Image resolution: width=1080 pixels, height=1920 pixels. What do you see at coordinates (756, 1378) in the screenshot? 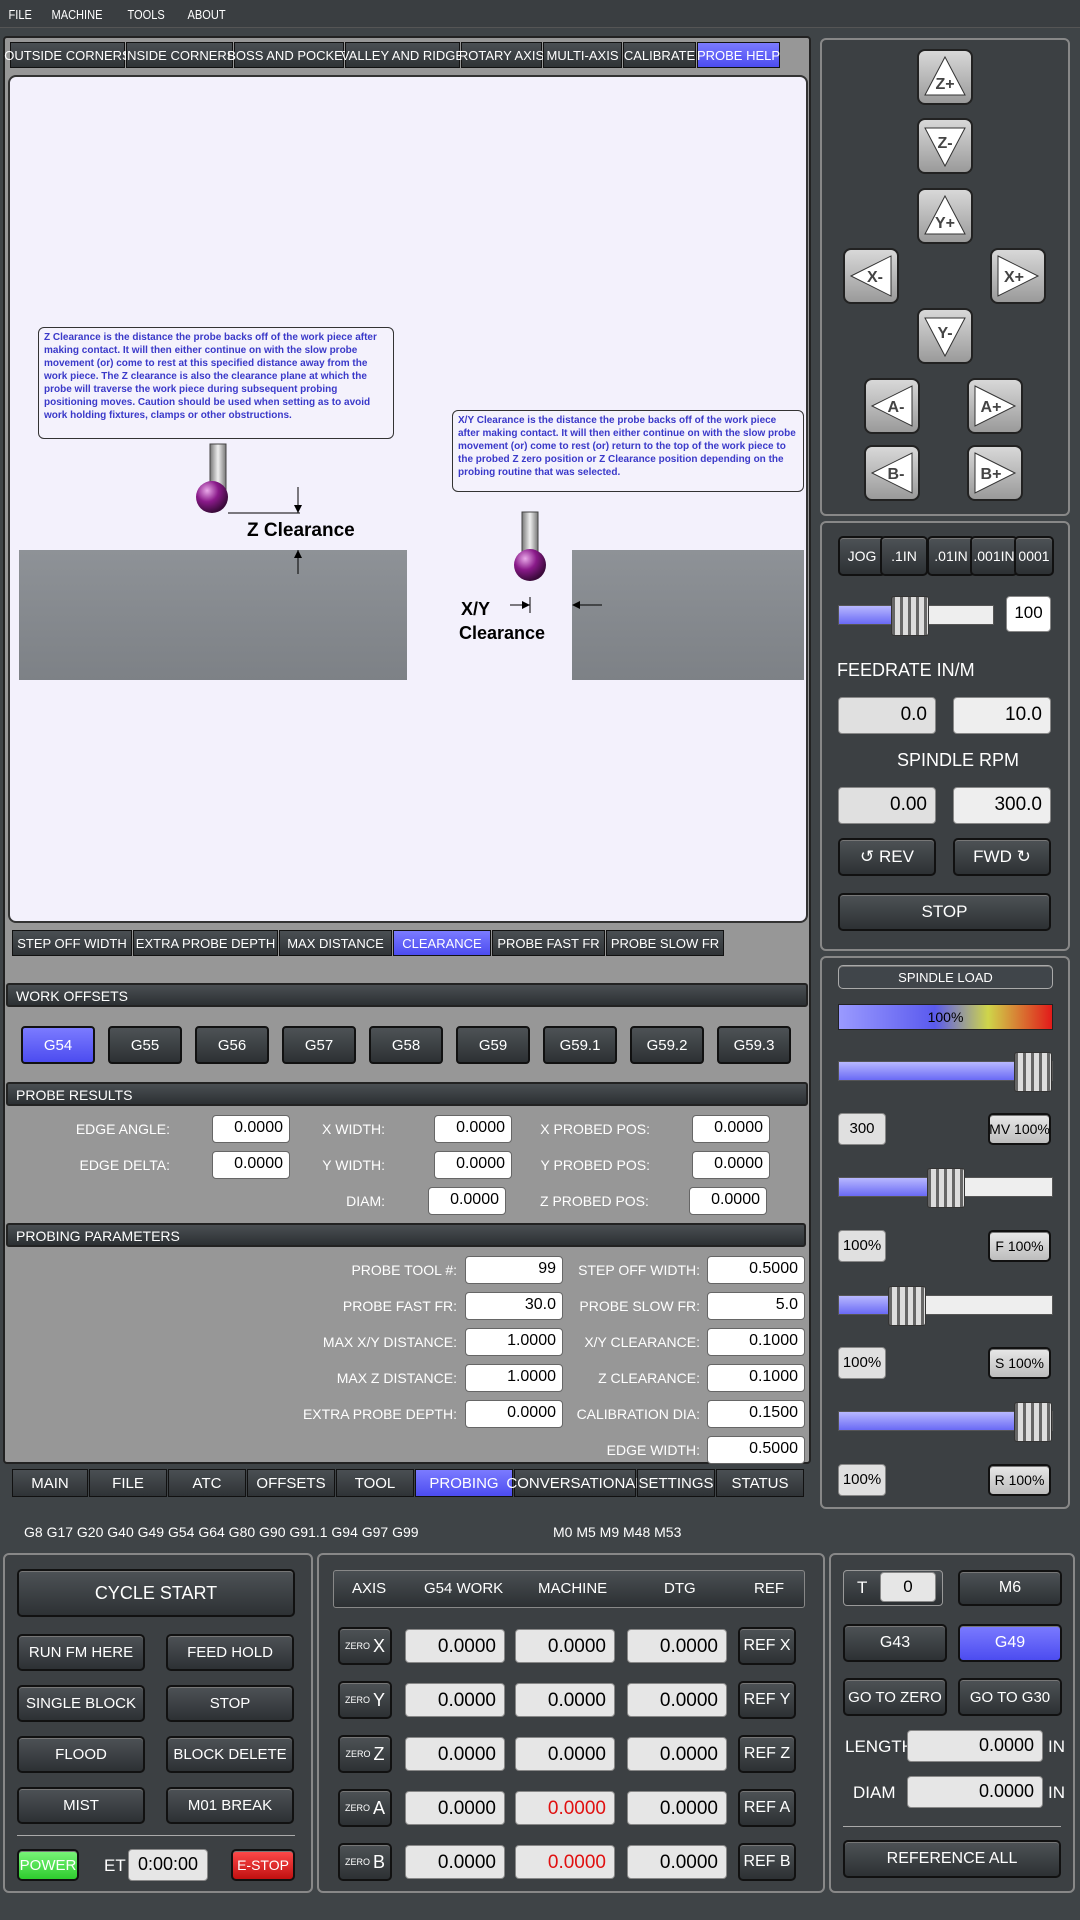
I see `z-clearance-field: 0.1000` at bounding box center [756, 1378].